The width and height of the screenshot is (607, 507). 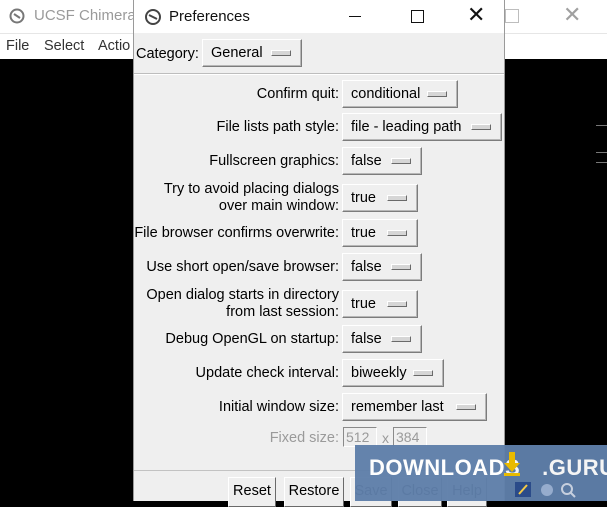 What do you see at coordinates (209, 16) in the screenshot?
I see `dialog-title: Preferences` at bounding box center [209, 16].